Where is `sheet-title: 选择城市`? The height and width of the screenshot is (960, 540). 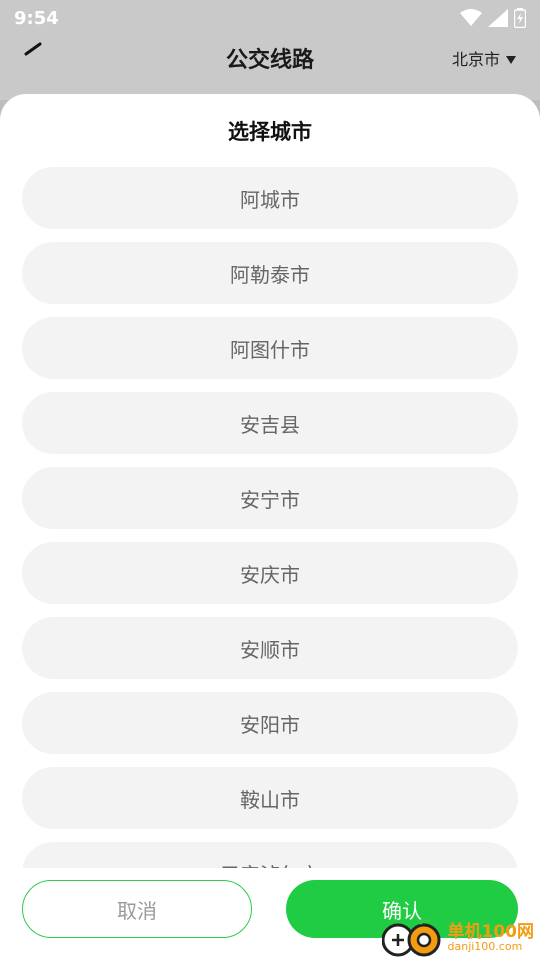 sheet-title: 选择城市 is located at coordinates (270, 132).